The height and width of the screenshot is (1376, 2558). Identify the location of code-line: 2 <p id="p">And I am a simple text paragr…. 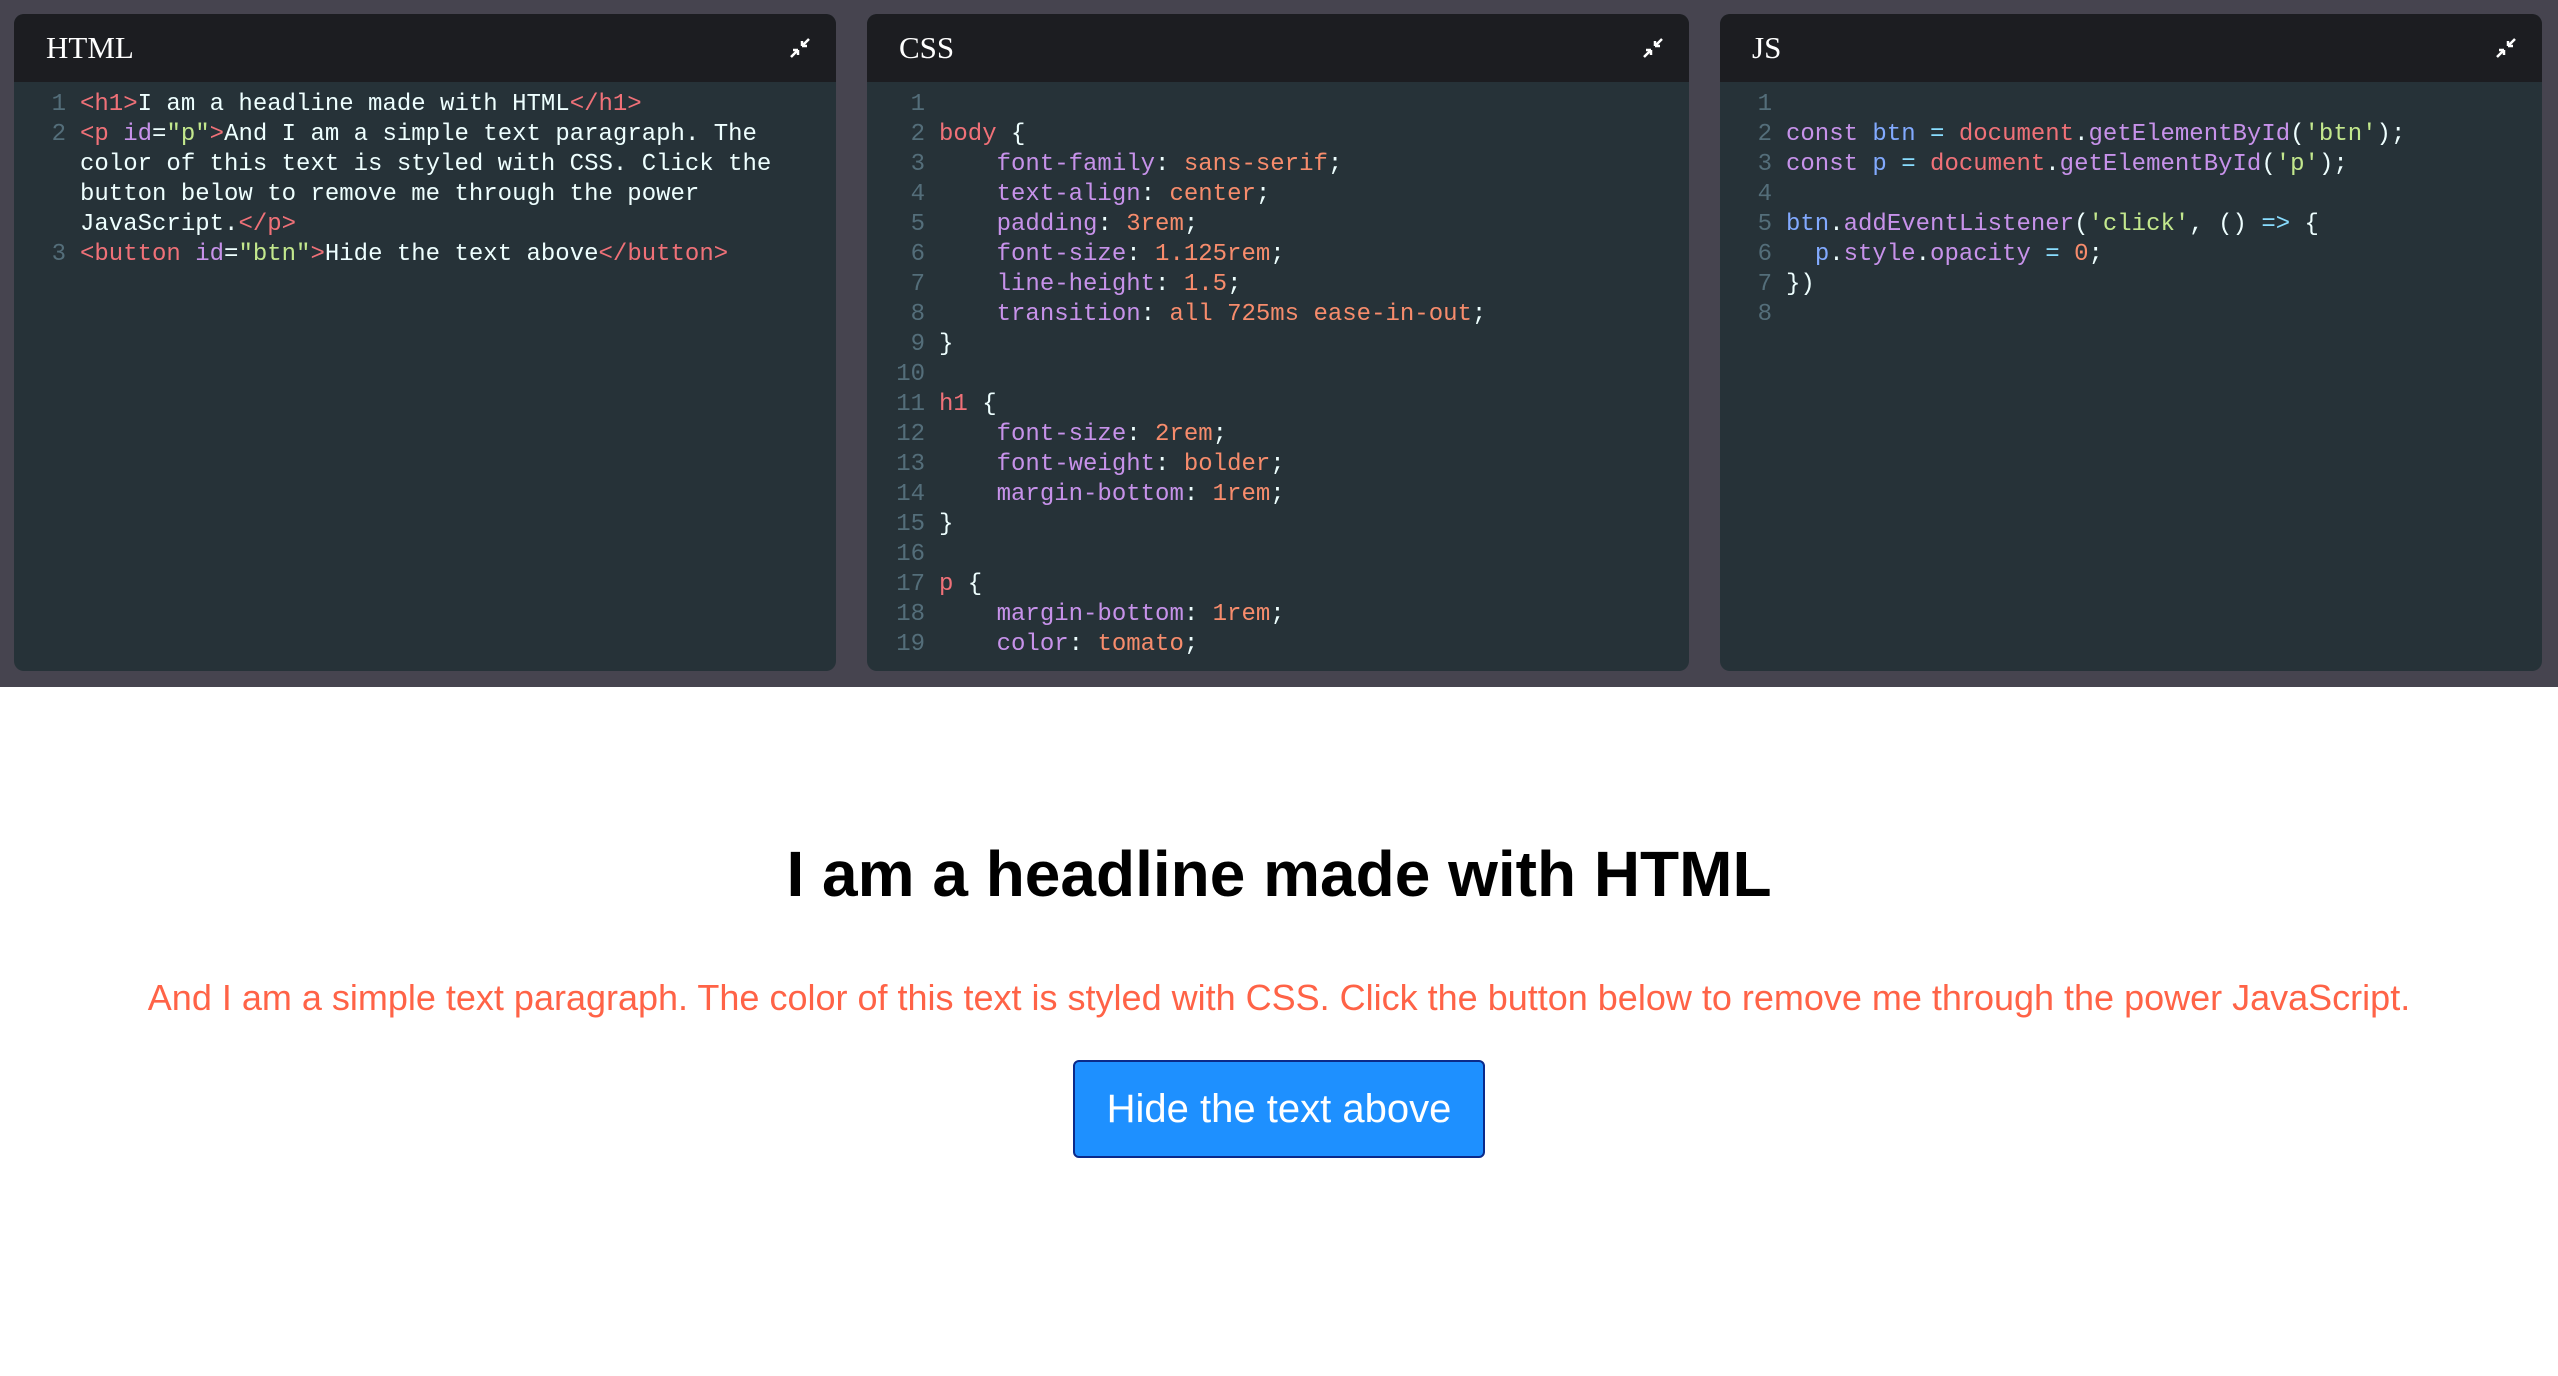
(425, 180).